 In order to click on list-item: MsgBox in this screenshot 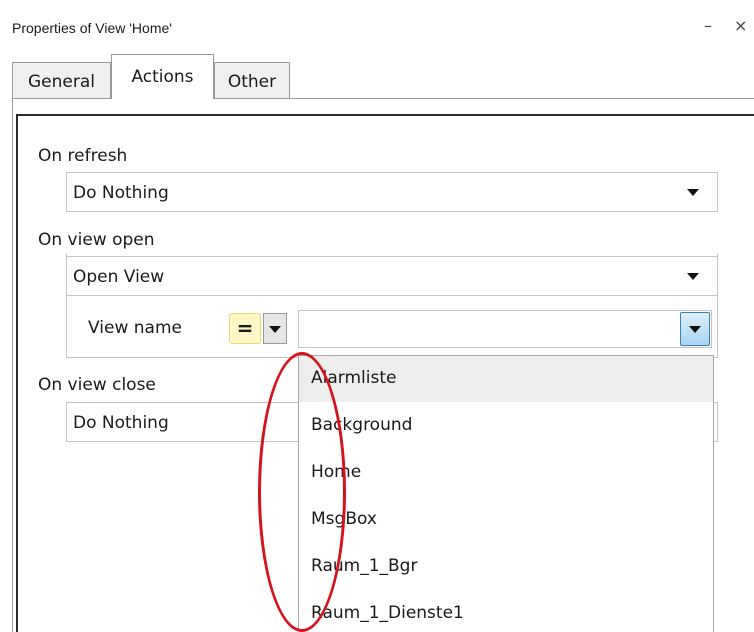, I will do `click(506, 520)`.